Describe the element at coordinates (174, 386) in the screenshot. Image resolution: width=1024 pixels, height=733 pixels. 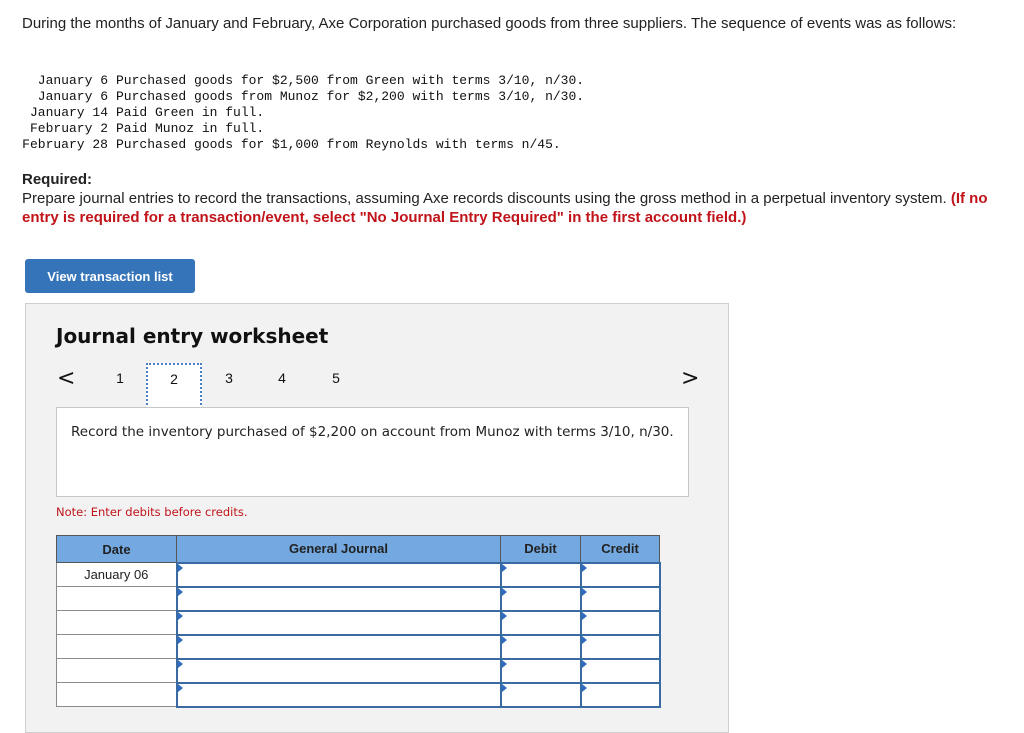
I see `page-tab-2: 2` at that location.